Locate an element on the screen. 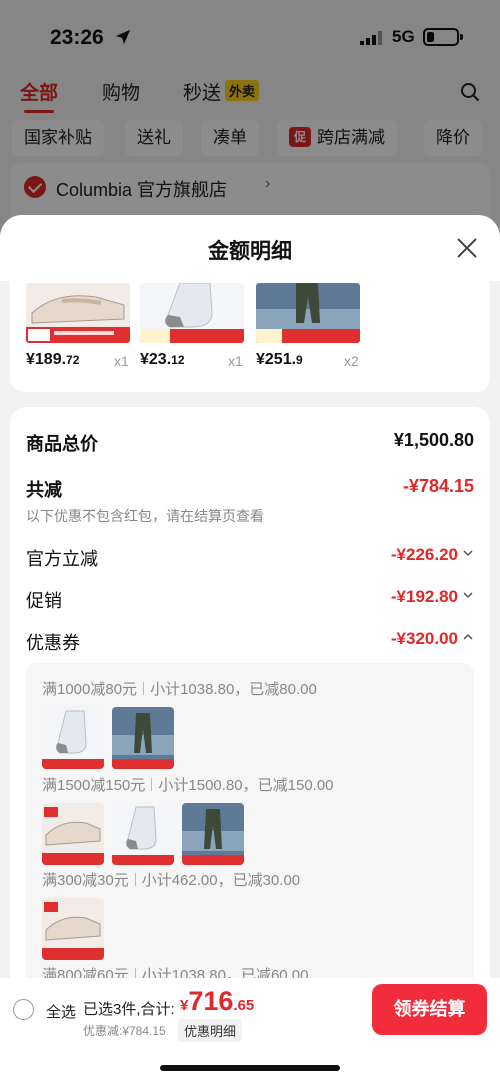 This screenshot has width=500, height=1083. select-all-label: 全选 is located at coordinates (61, 1011).